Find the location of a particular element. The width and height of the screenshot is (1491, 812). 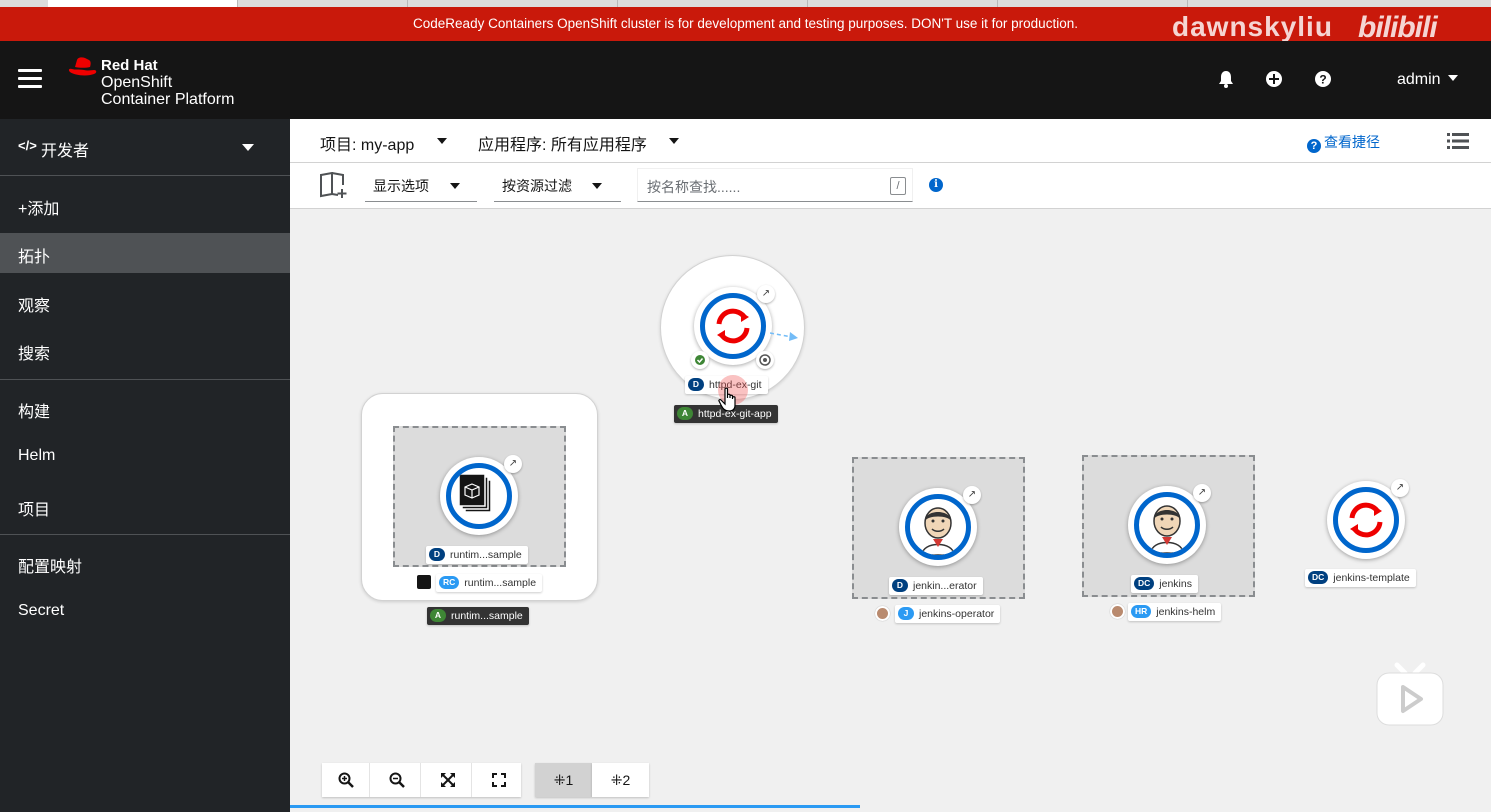

sidebar-item-label: Secret is located at coordinates (41, 610).